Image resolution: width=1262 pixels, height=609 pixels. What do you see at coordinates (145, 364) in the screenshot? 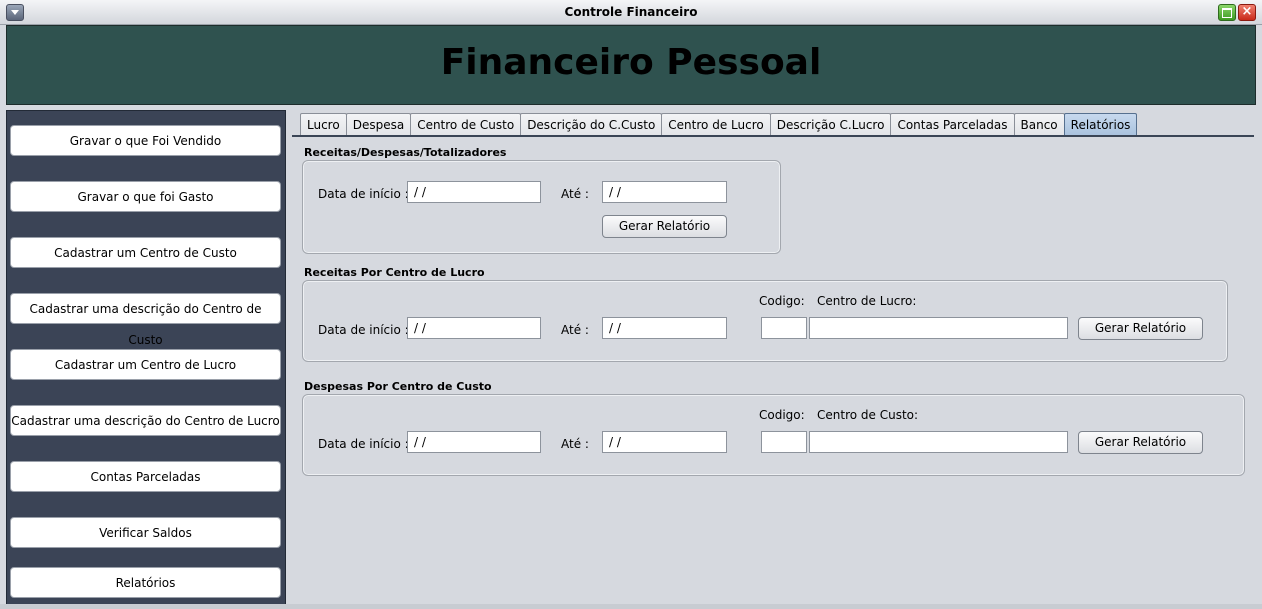
I see `sidebar-button-cadastrar-centro-lucro: Cadastrar um Centro de Lucro` at bounding box center [145, 364].